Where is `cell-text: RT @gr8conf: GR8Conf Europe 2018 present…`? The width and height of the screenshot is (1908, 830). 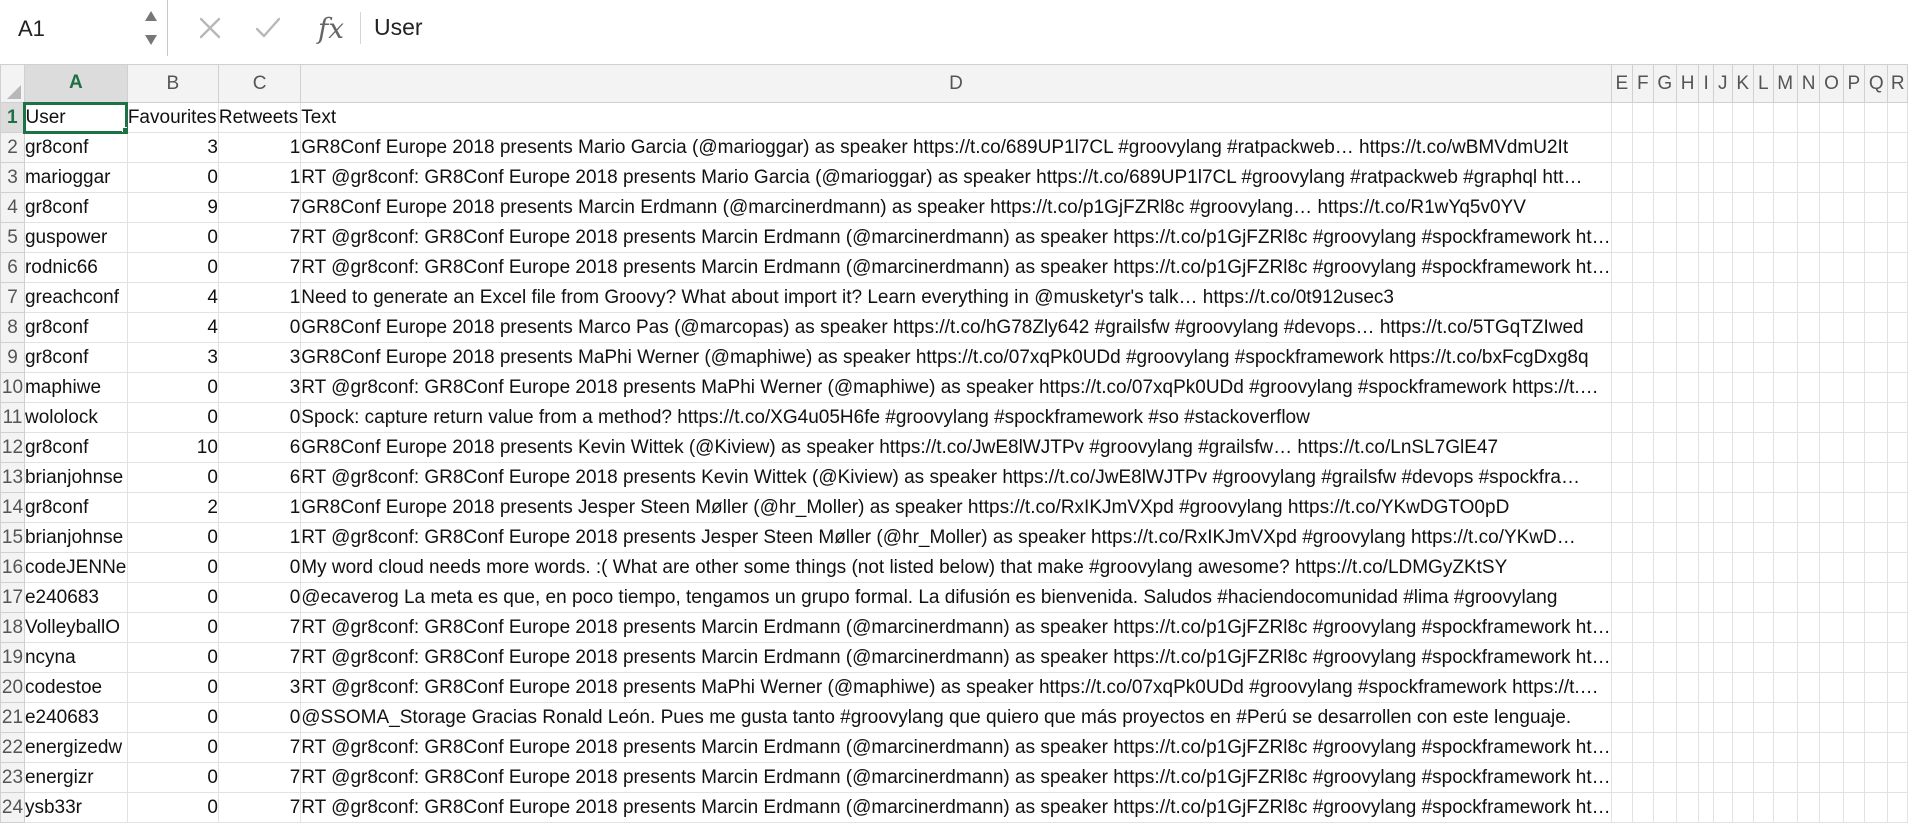
cell-text: RT @gr8conf: GR8Conf Europe 2018 present… is located at coordinates (956, 177).